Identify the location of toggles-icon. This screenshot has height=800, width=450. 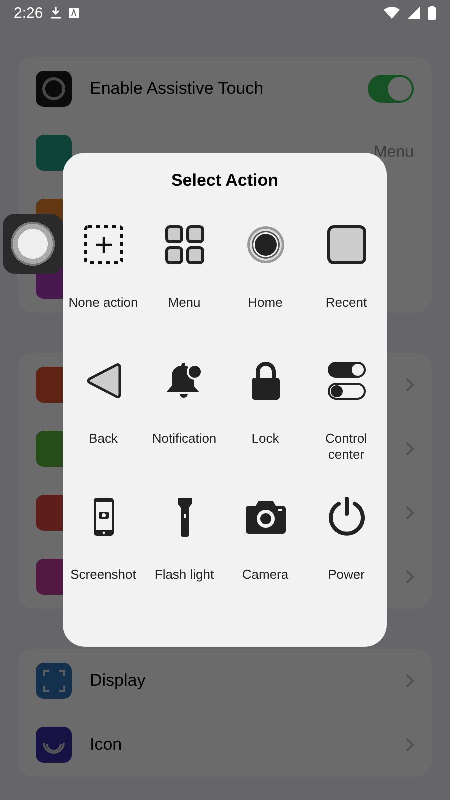
(346, 381).